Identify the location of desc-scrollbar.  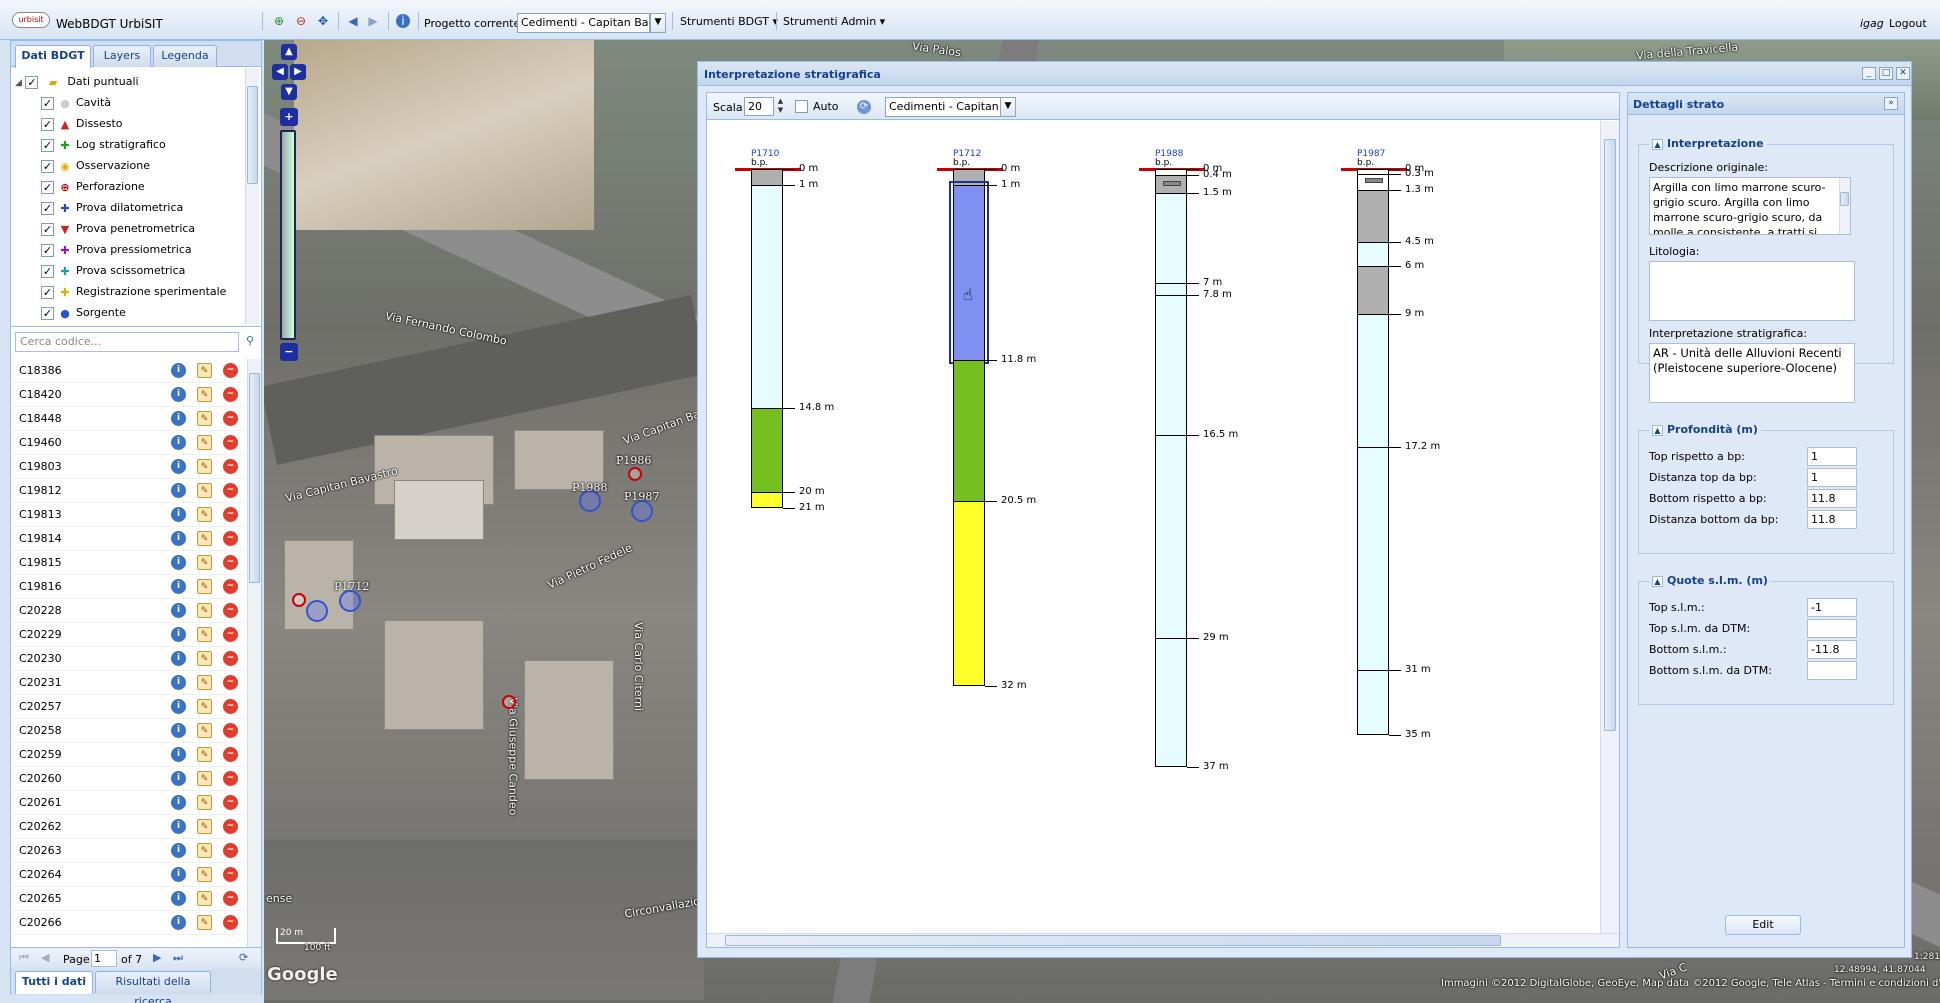
(1844, 206).